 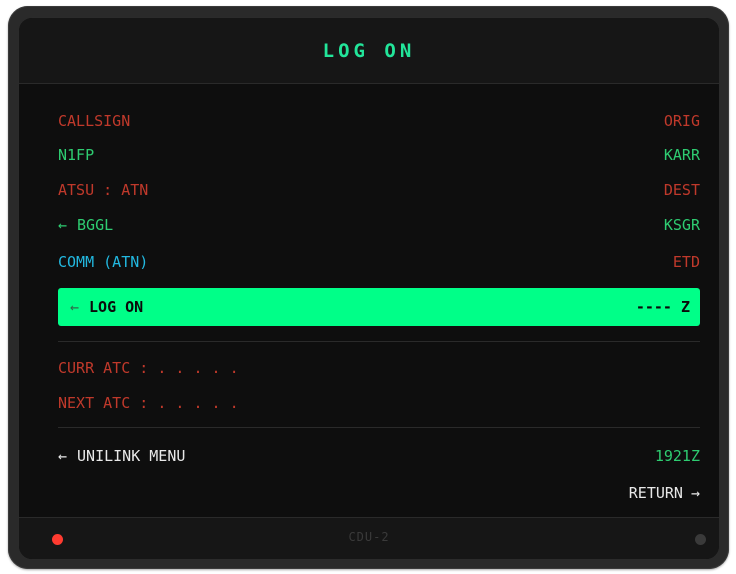 I want to click on dest-value: KSGR, so click(x=682, y=225).